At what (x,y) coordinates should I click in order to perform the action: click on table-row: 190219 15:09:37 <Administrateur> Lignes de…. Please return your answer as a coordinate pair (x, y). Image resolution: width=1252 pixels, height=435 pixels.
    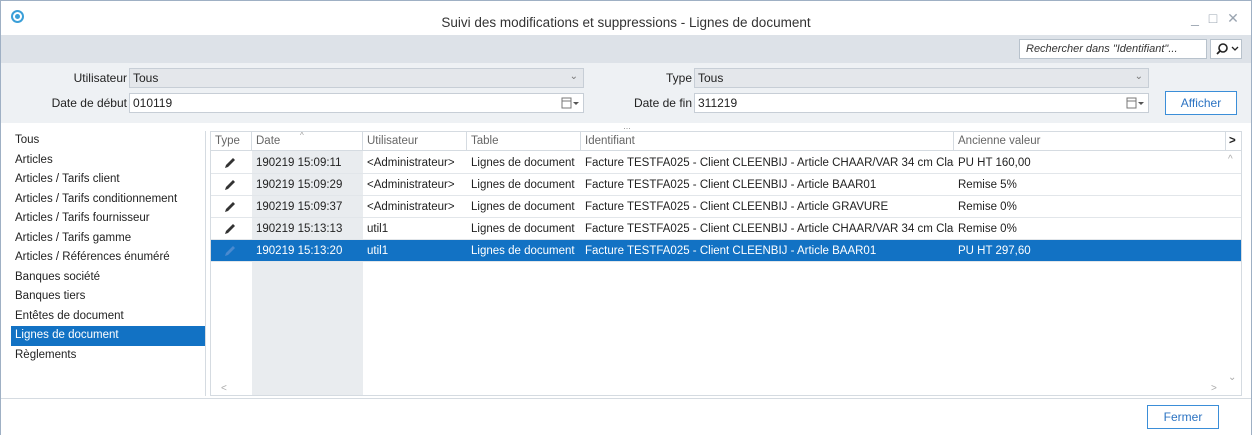
    Looking at the image, I should click on (726, 207).